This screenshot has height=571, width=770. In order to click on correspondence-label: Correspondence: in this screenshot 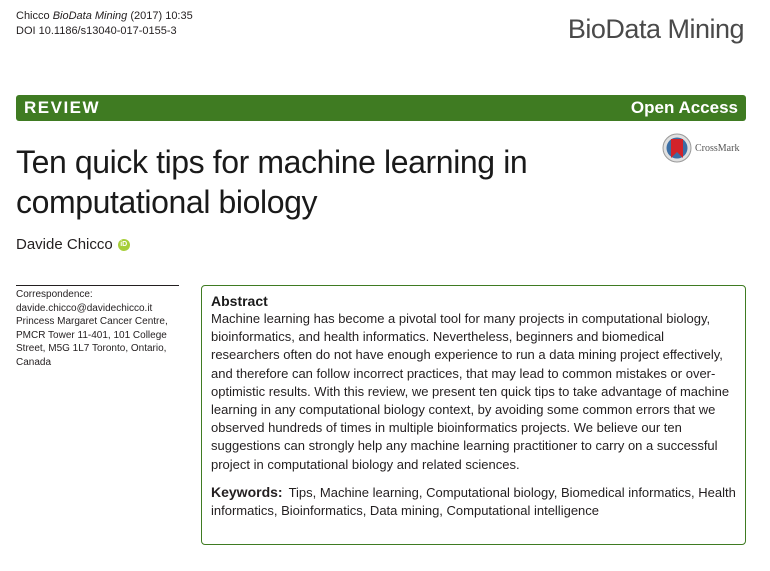, I will do `click(54, 294)`.